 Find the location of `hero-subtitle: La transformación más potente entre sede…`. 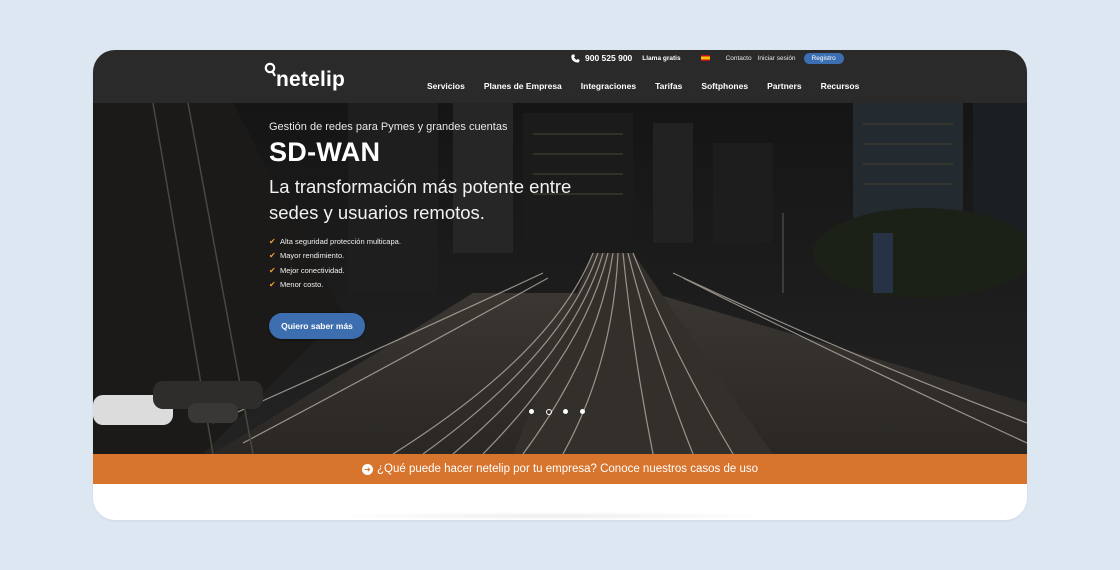

hero-subtitle: La transformación más potente entre sede… is located at coordinates (420, 199).